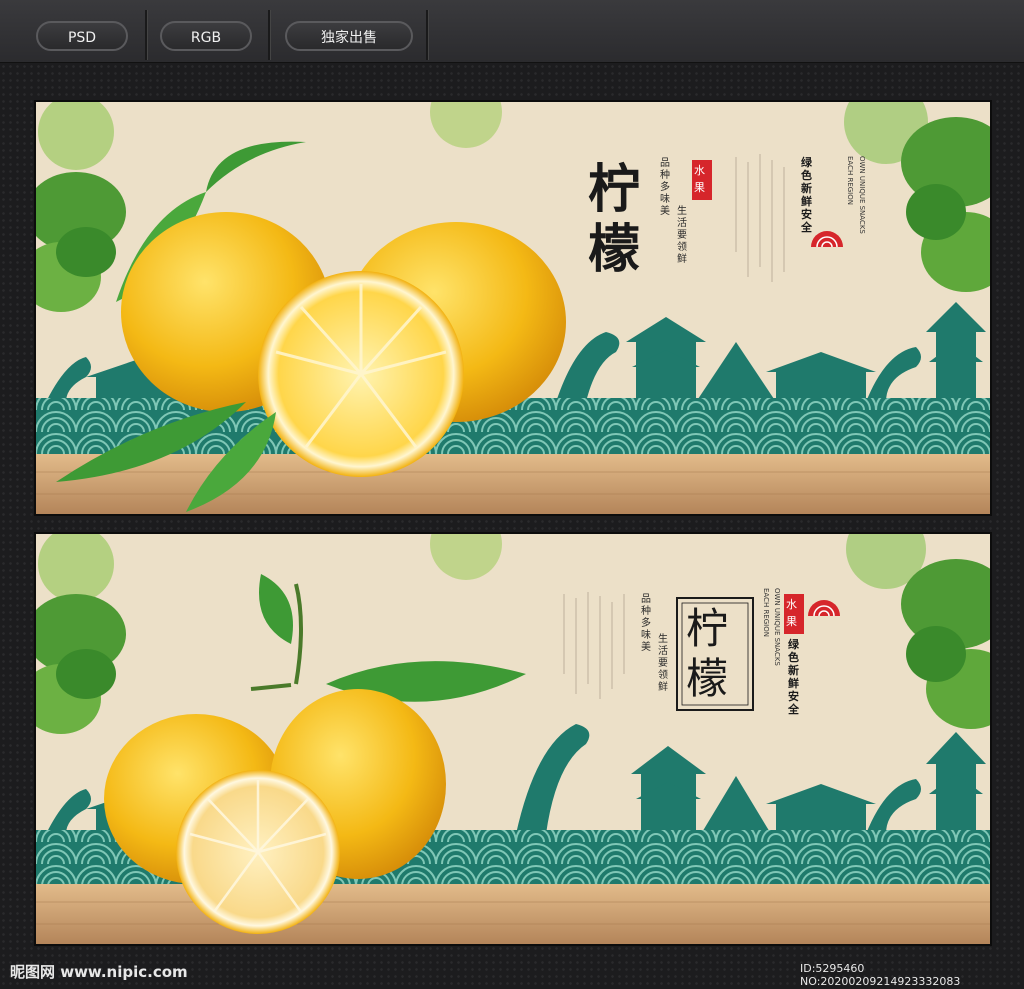 Image resolution: width=1024 pixels, height=989 pixels. What do you see at coordinates (512, 31) in the screenshot?
I see `top-bar: PSD RGB 独家出售` at bounding box center [512, 31].